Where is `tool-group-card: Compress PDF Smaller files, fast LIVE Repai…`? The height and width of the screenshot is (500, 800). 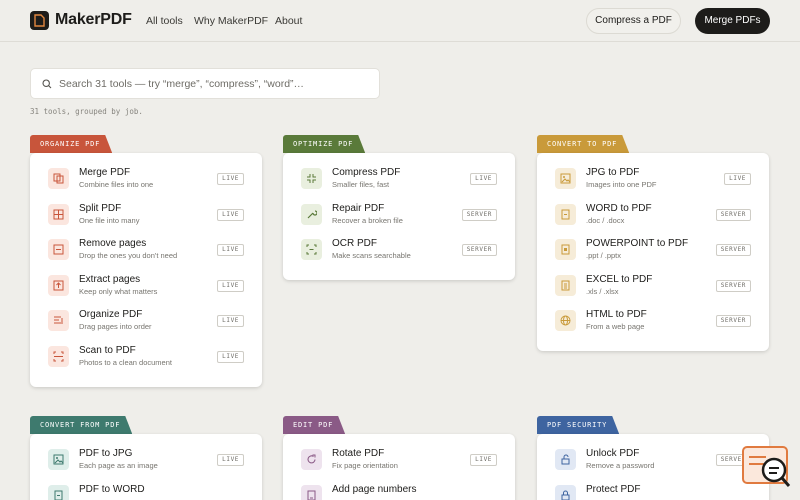
tool-group-card: Compress PDF Smaller files, fast LIVE Repai… is located at coordinates (399, 216).